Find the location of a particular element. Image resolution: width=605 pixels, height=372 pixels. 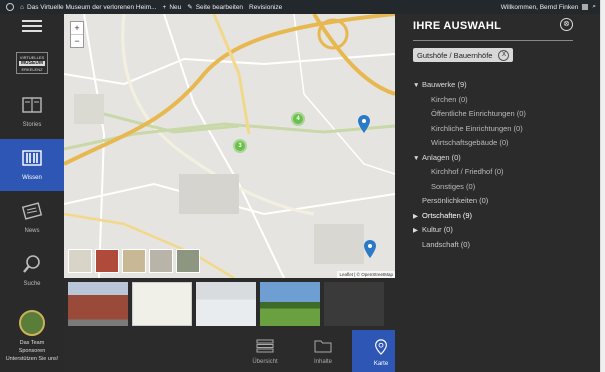

pencil-icon: ✎ is located at coordinates (190, 7).